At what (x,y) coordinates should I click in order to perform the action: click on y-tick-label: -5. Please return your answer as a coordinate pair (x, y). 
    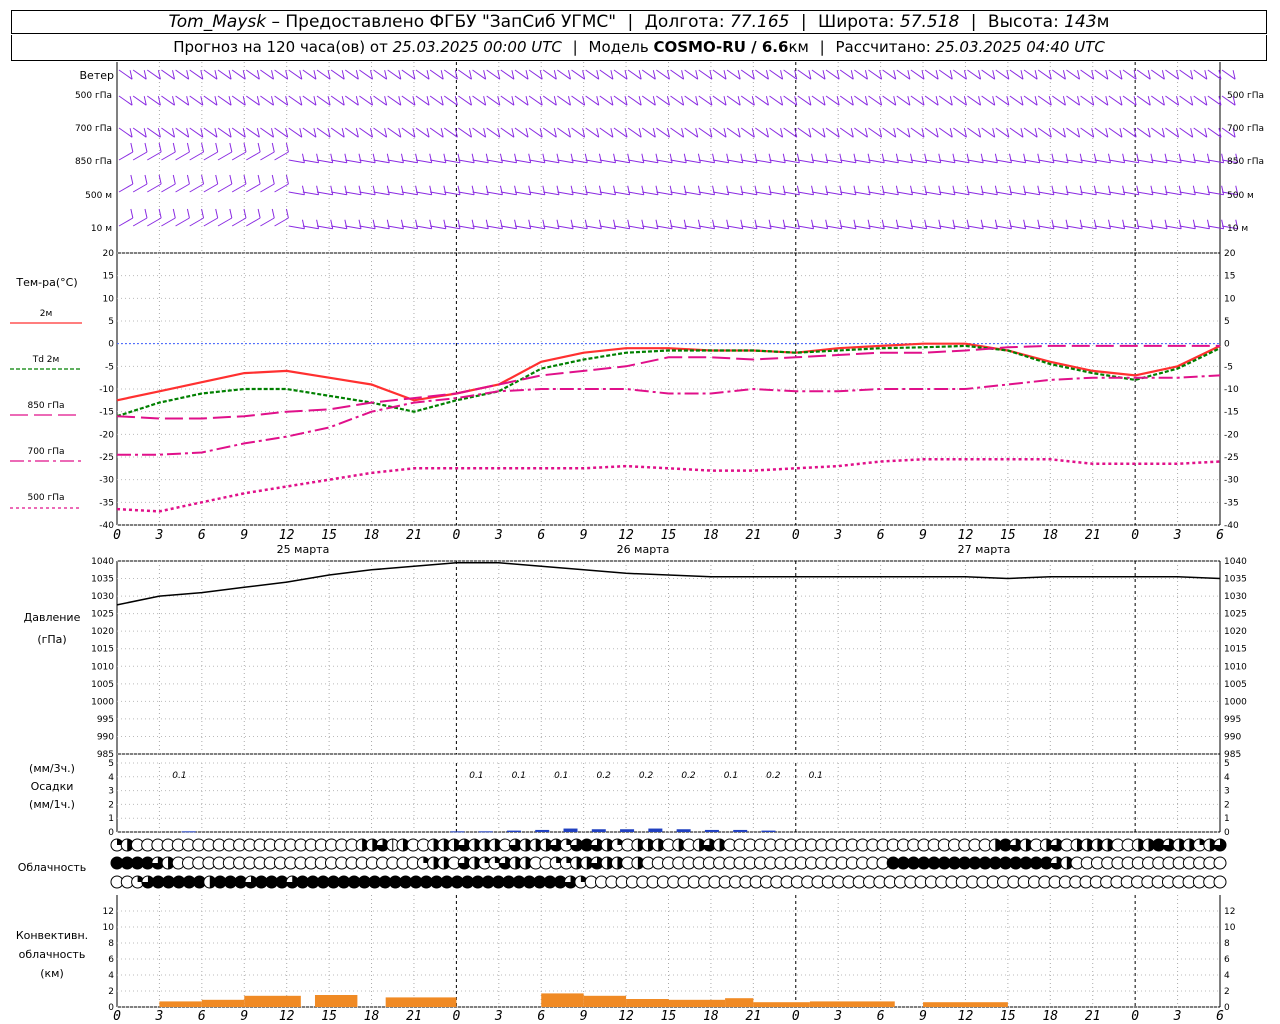
    Looking at the image, I should click on (109, 367).